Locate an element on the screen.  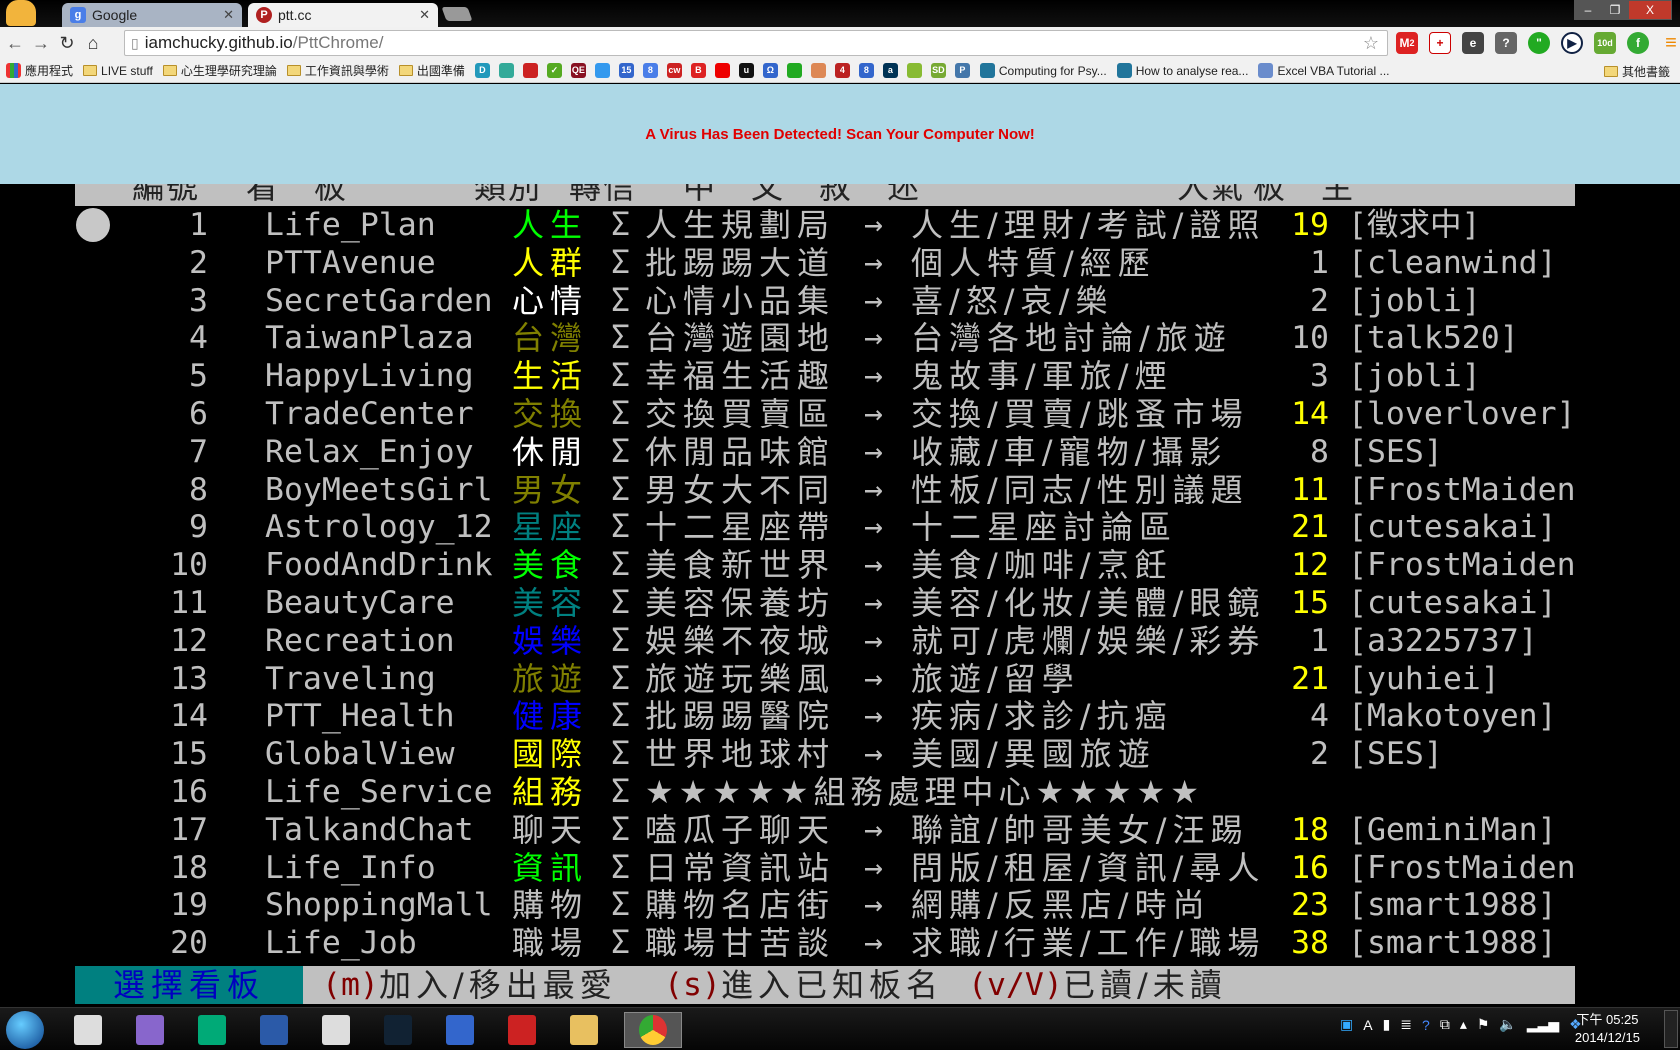
runner-taskbar-icon is located at coordinates (336, 1030).